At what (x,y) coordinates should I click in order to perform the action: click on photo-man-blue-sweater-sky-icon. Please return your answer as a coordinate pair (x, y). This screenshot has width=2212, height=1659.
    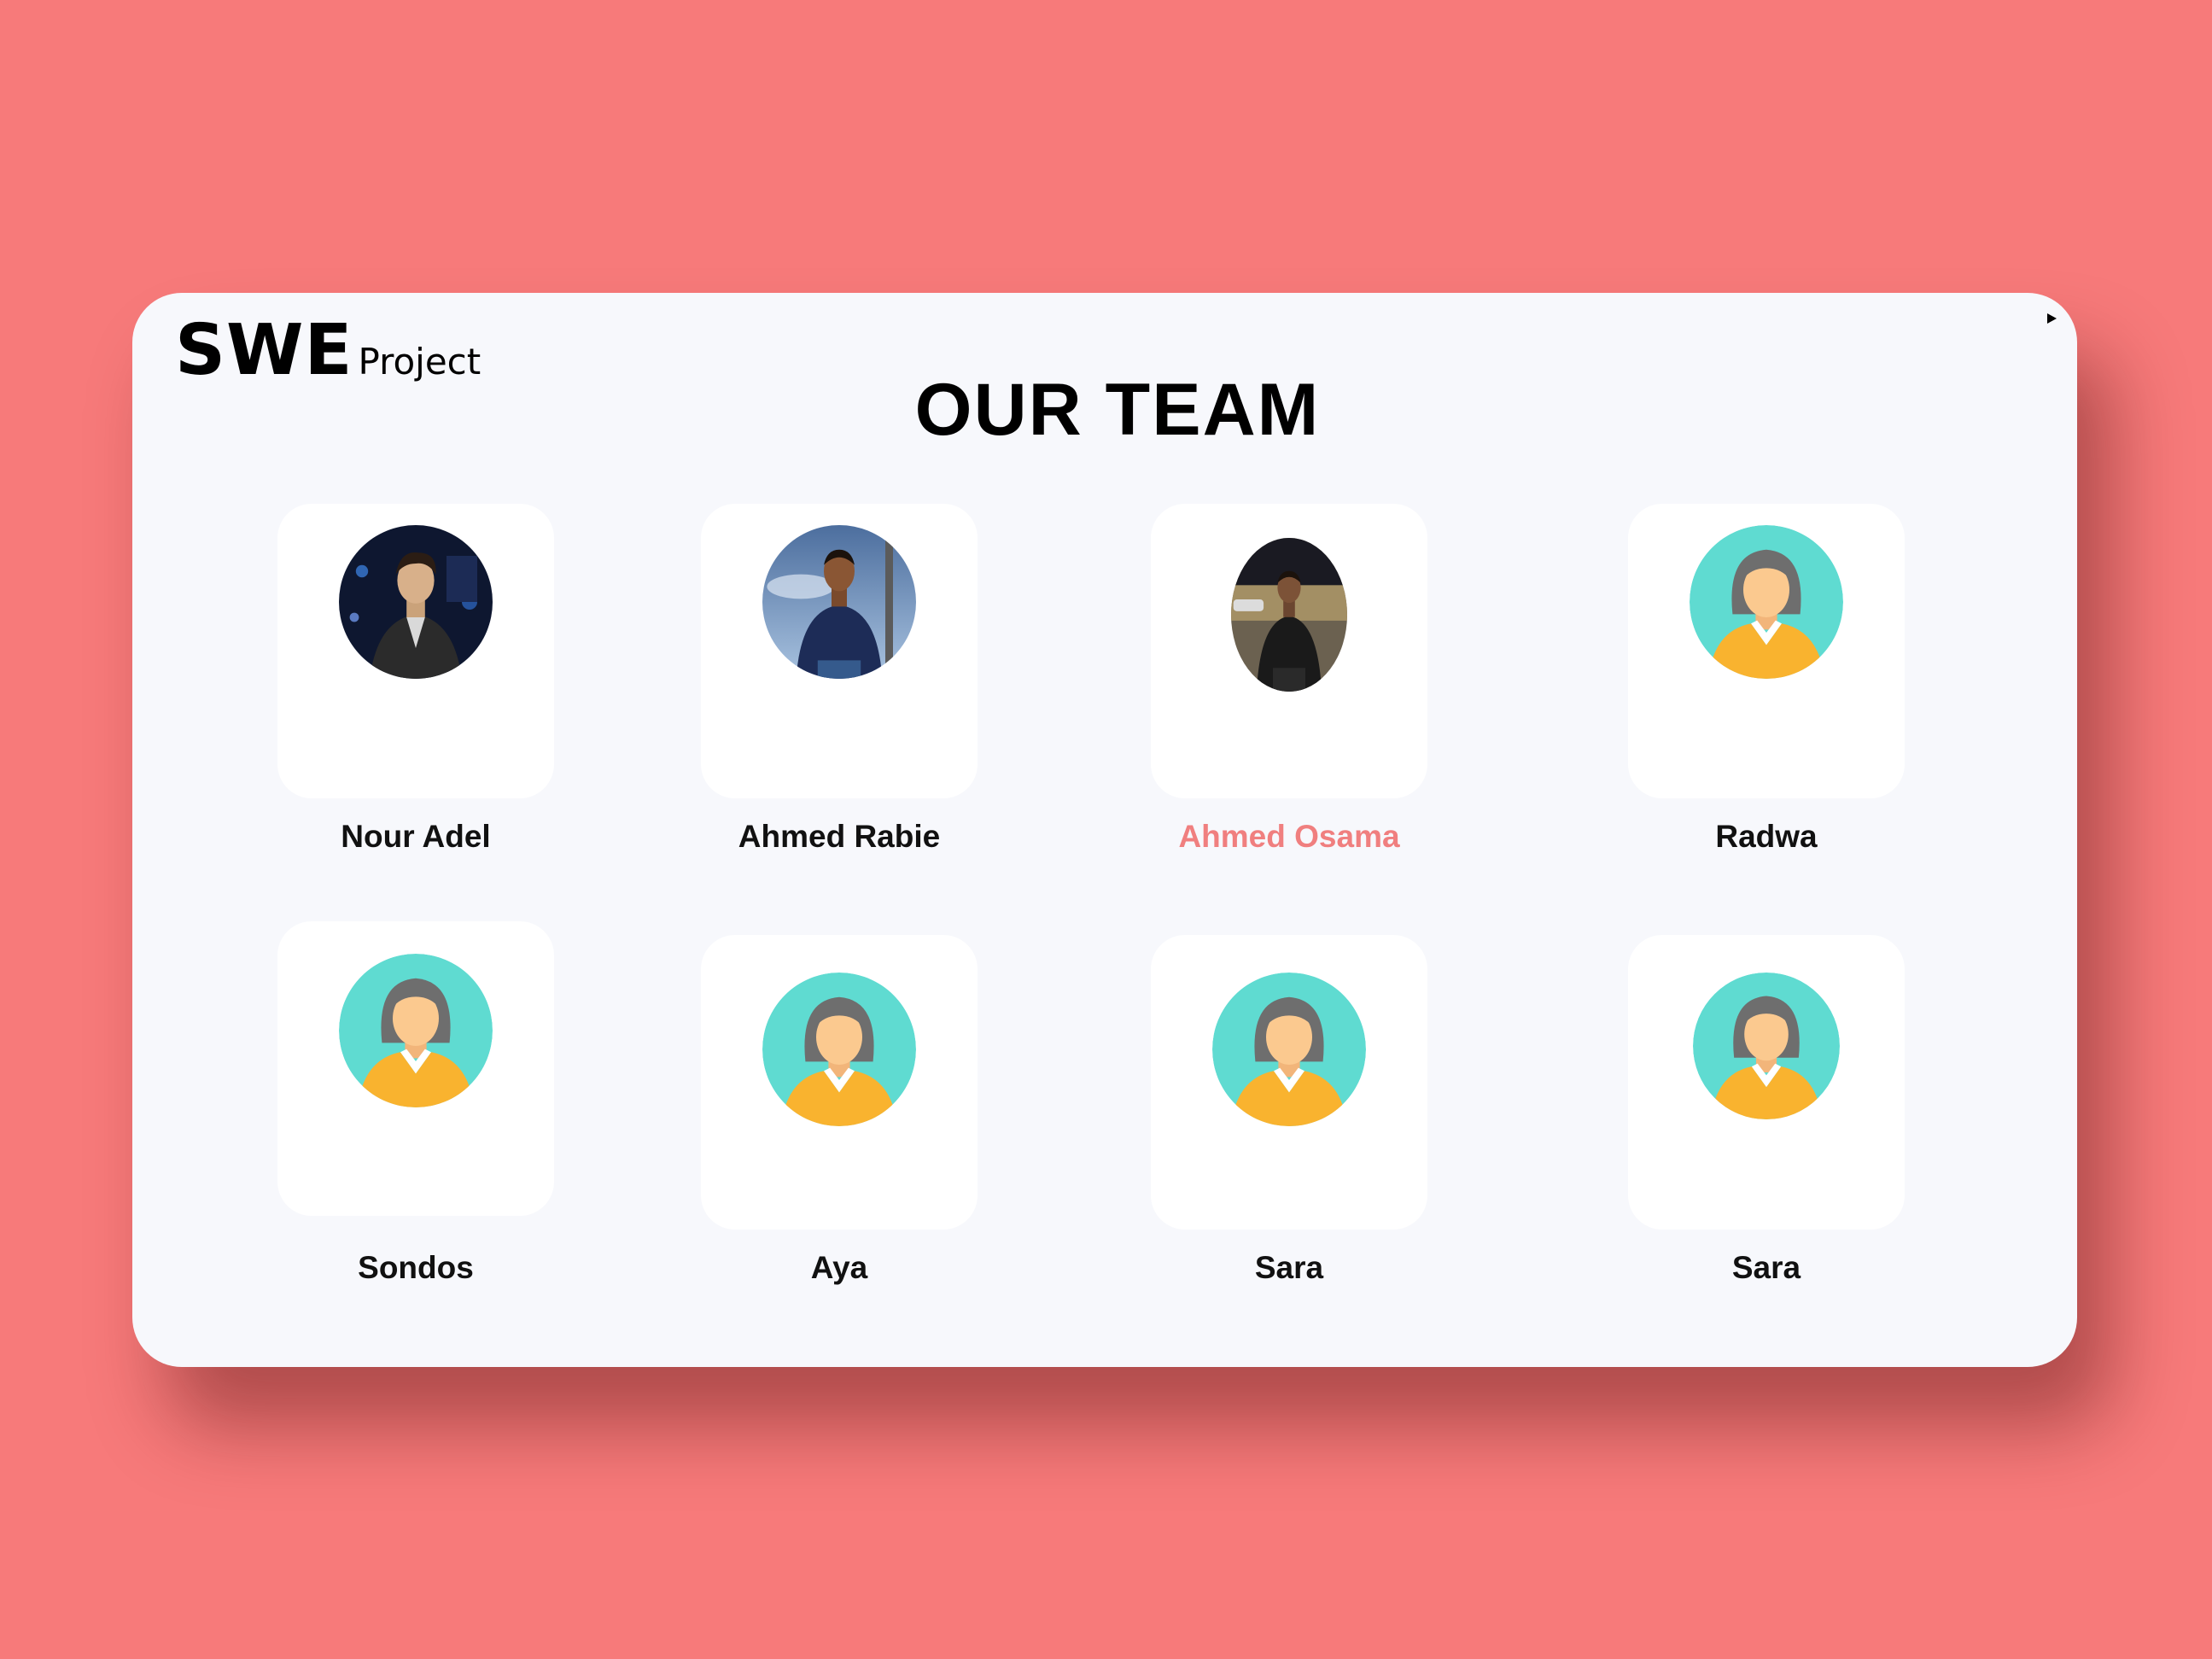
    Looking at the image, I should click on (839, 602).